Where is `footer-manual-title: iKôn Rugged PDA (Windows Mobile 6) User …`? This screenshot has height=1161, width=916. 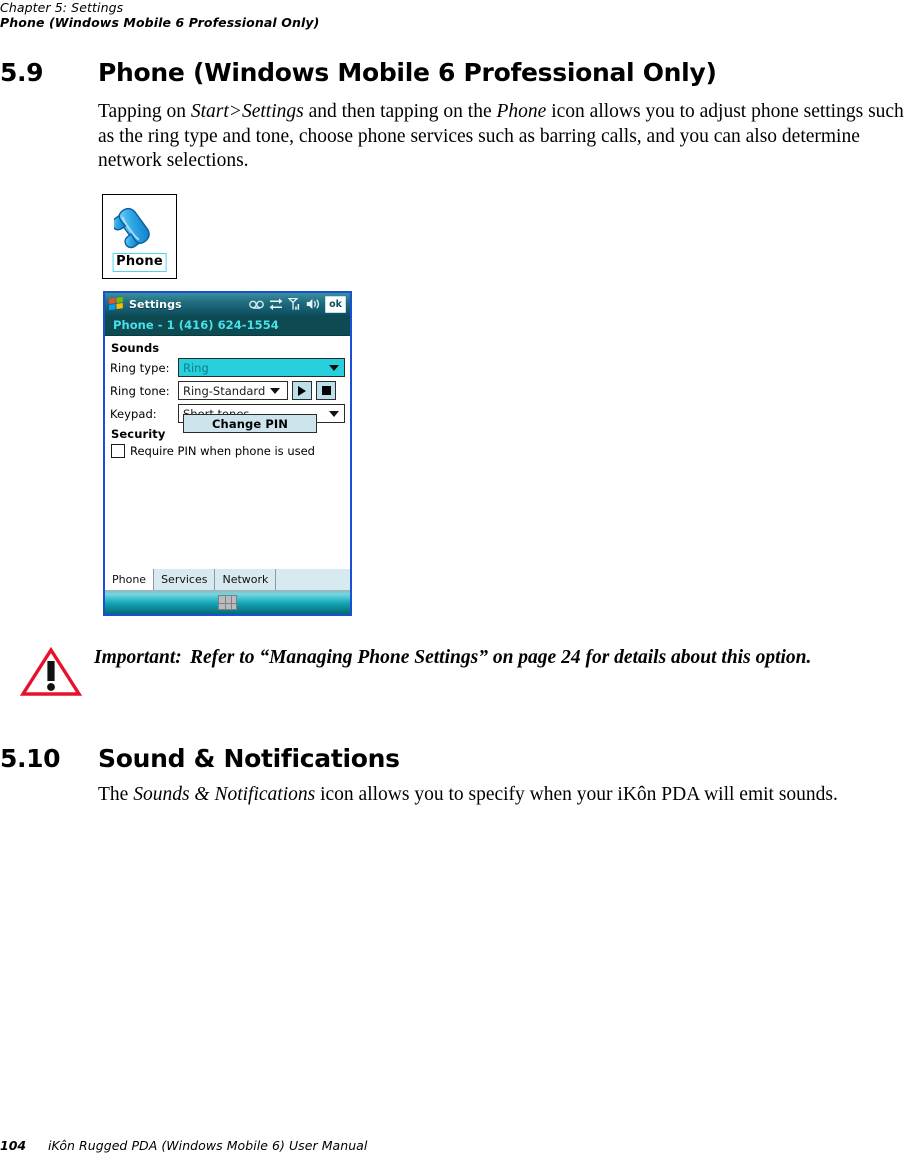 footer-manual-title: iKôn Rugged PDA (Windows Mobile 6) User … is located at coordinates (208, 1145).